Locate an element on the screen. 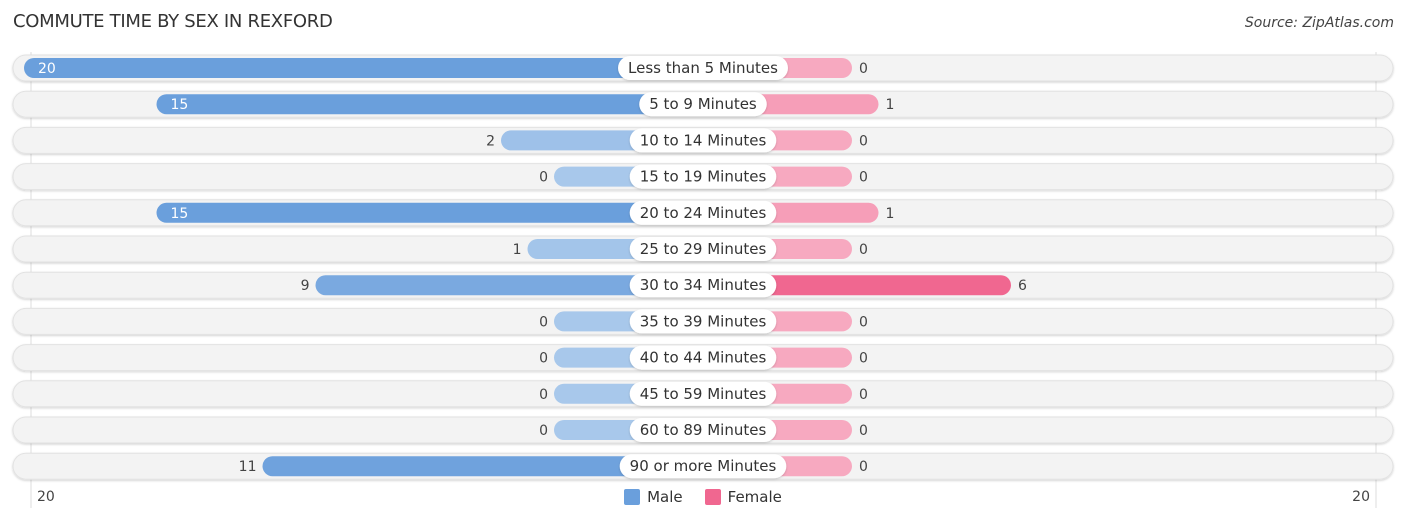  category-label: 40 to 44 Minutes is located at coordinates (703, 358).